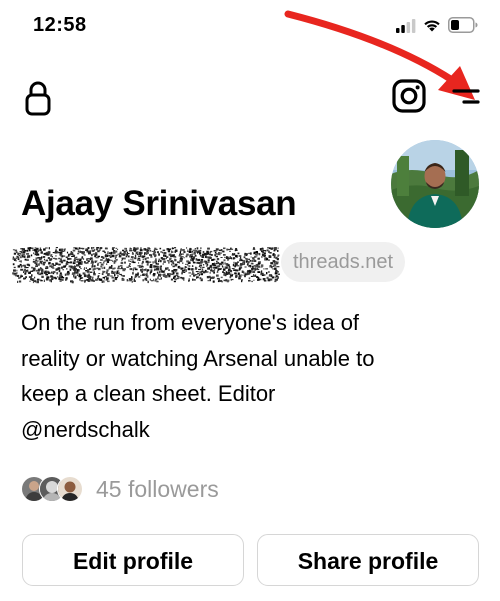 The image size is (500, 601). Describe the element at coordinates (368, 560) in the screenshot. I see `share-profile-button: Share profile` at that location.